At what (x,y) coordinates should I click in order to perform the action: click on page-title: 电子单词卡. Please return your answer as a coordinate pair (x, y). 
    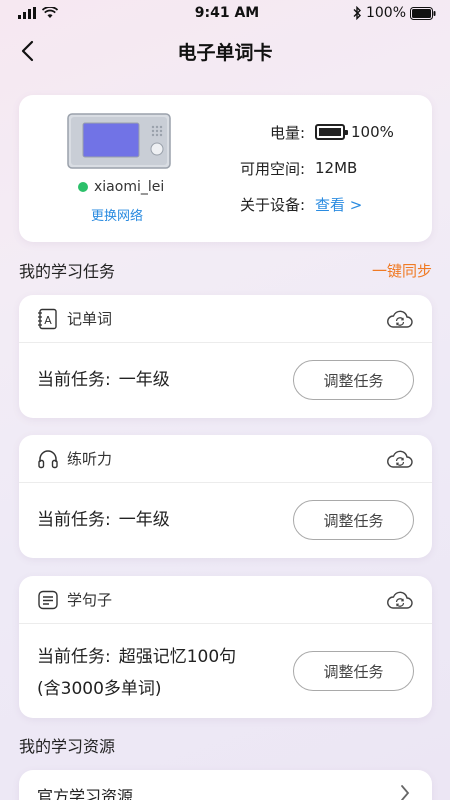
    Looking at the image, I should click on (225, 52).